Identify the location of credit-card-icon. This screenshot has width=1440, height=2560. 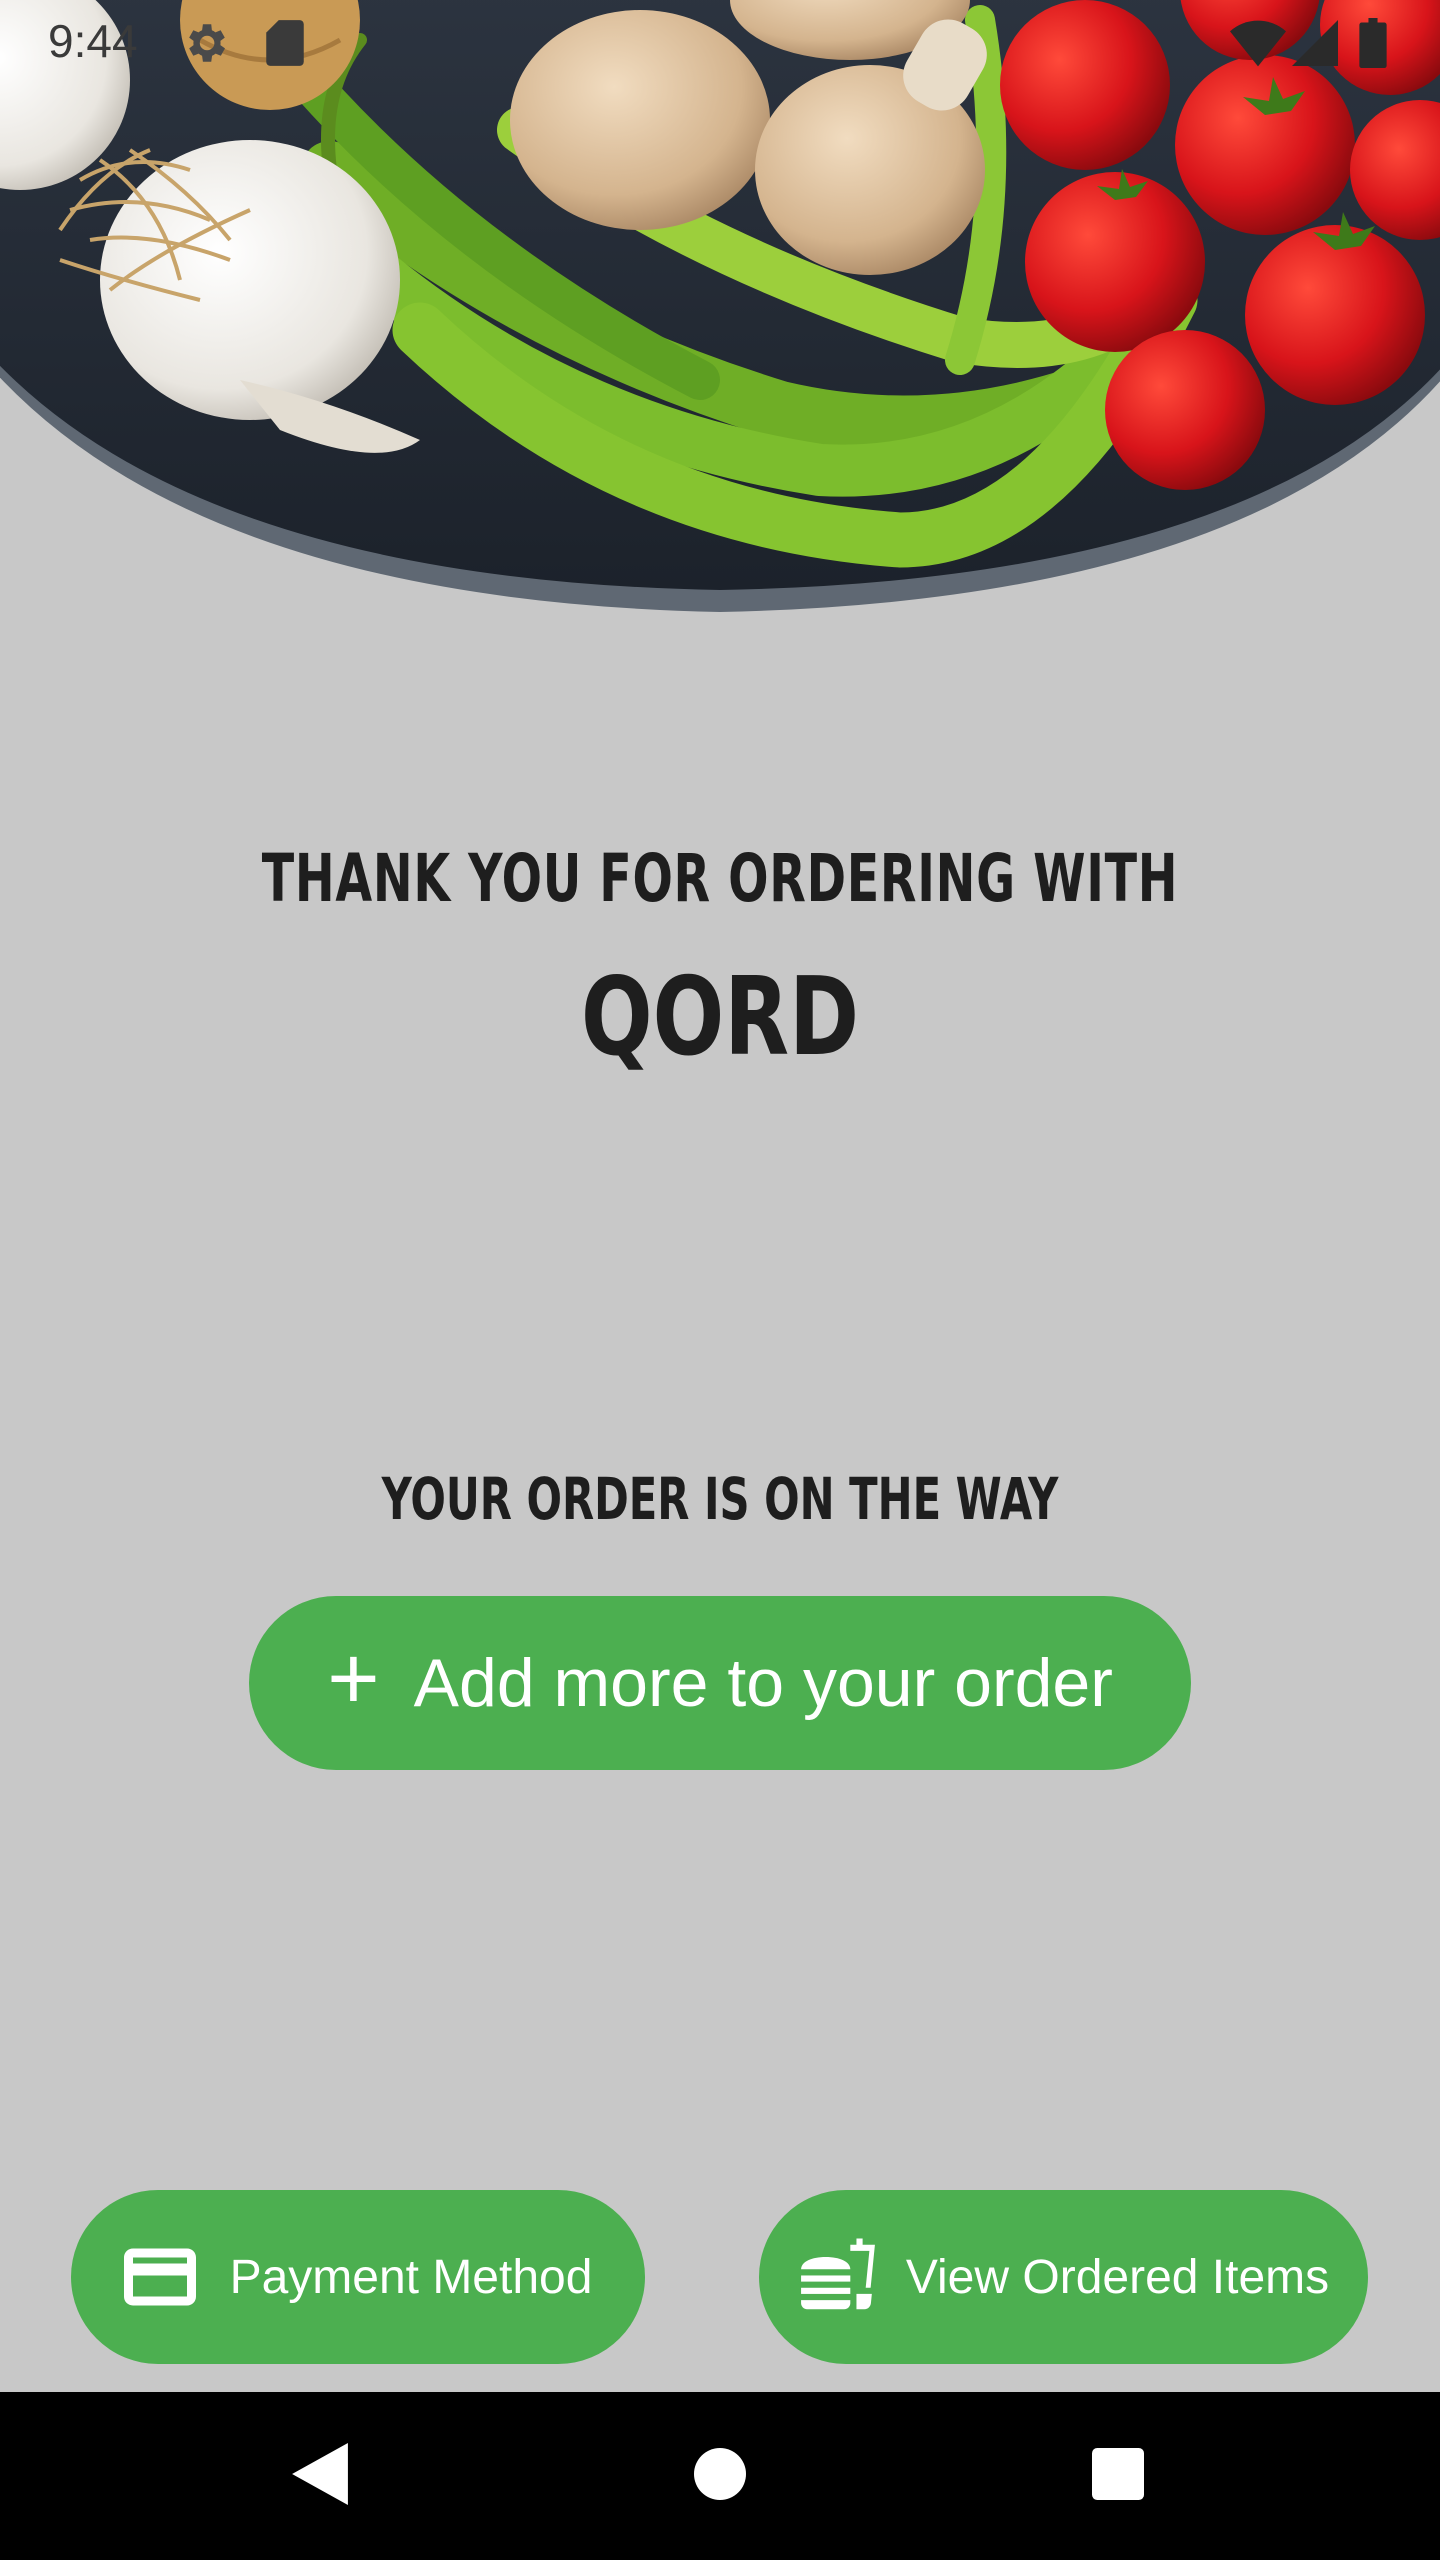
(159, 2277).